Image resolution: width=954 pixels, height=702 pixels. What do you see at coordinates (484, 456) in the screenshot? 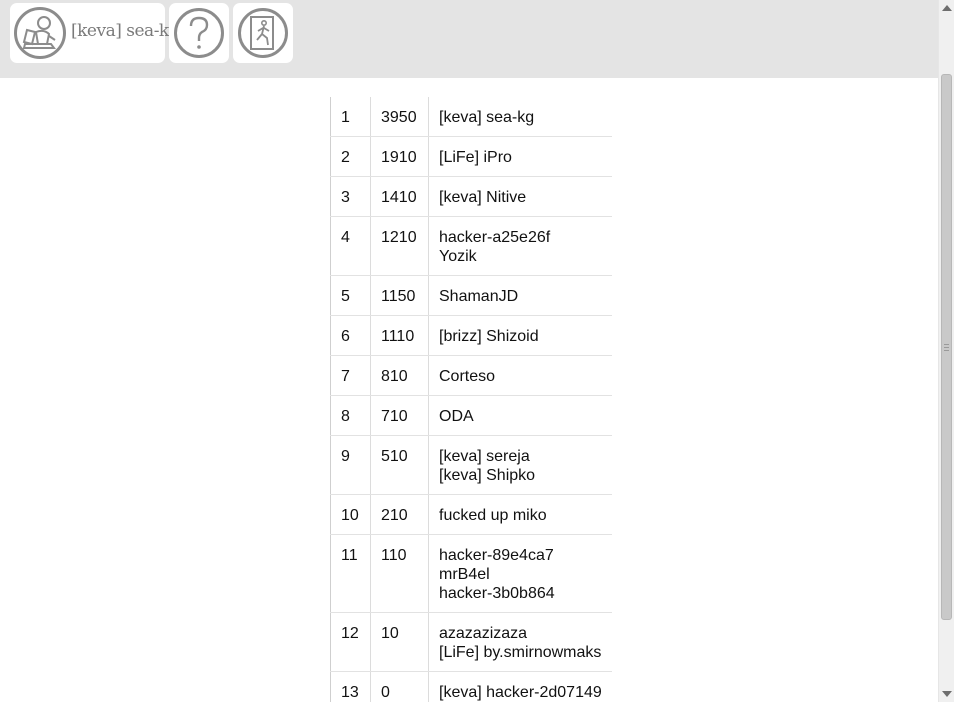
I see `team-name: [keva] sereja` at bounding box center [484, 456].